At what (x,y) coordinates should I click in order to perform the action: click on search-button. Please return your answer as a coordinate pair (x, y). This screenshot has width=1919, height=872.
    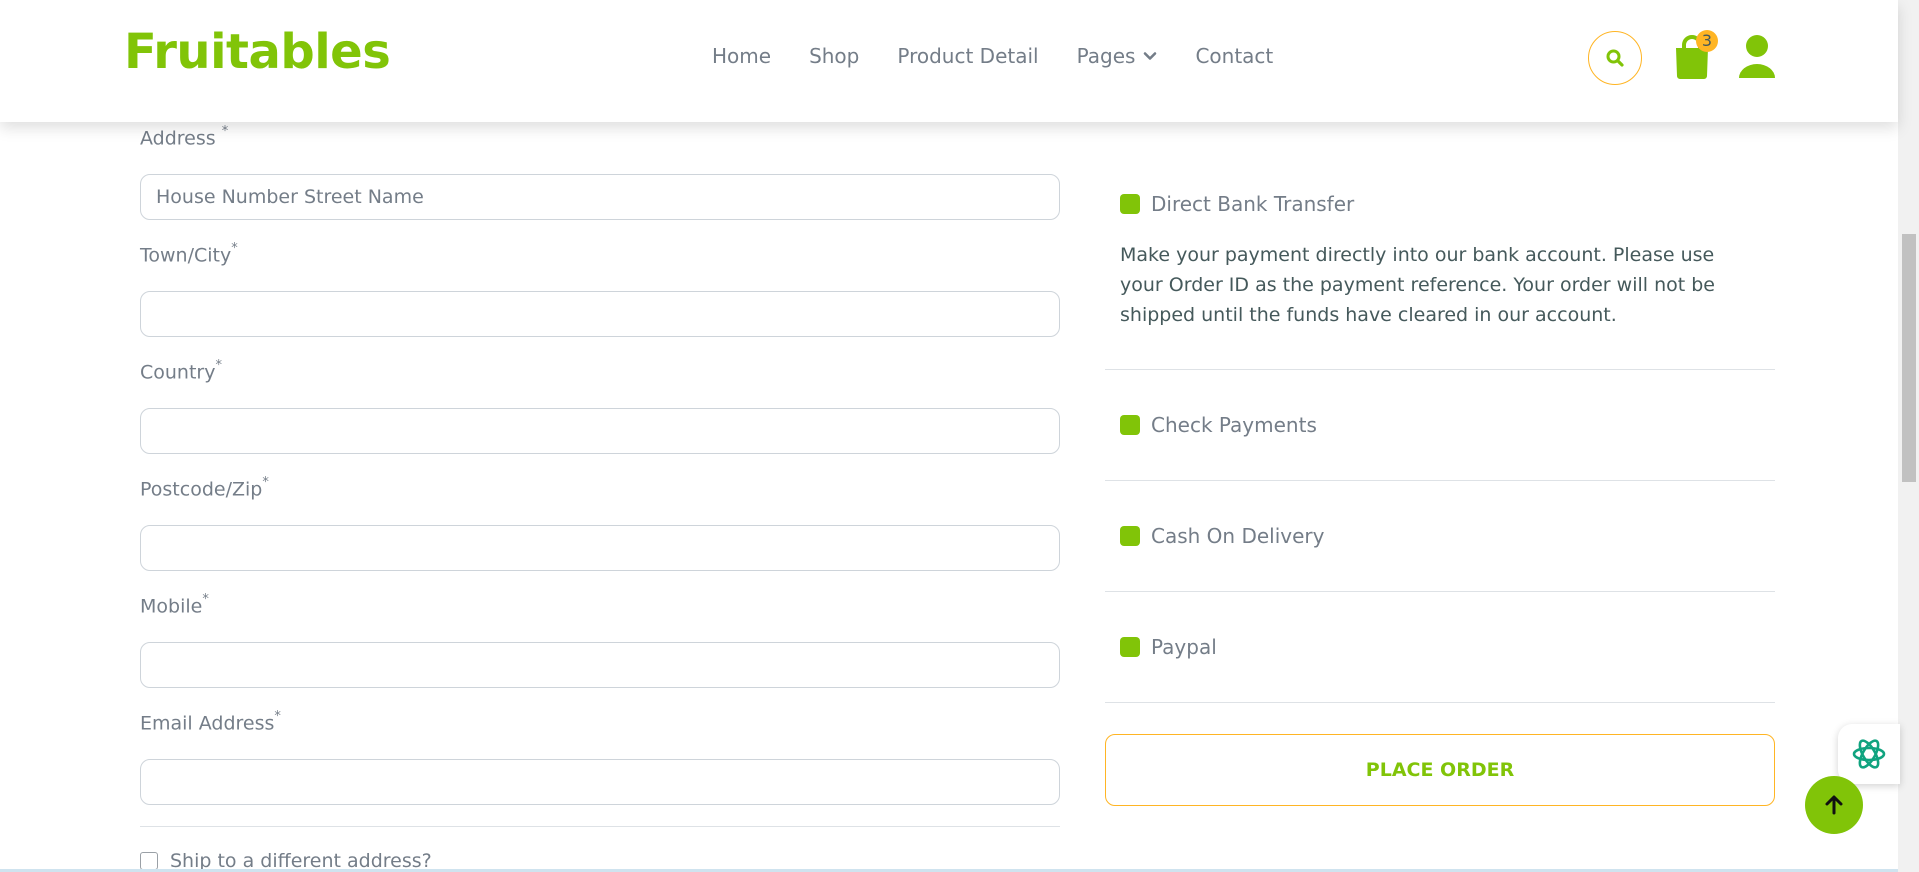
    Looking at the image, I should click on (1615, 58).